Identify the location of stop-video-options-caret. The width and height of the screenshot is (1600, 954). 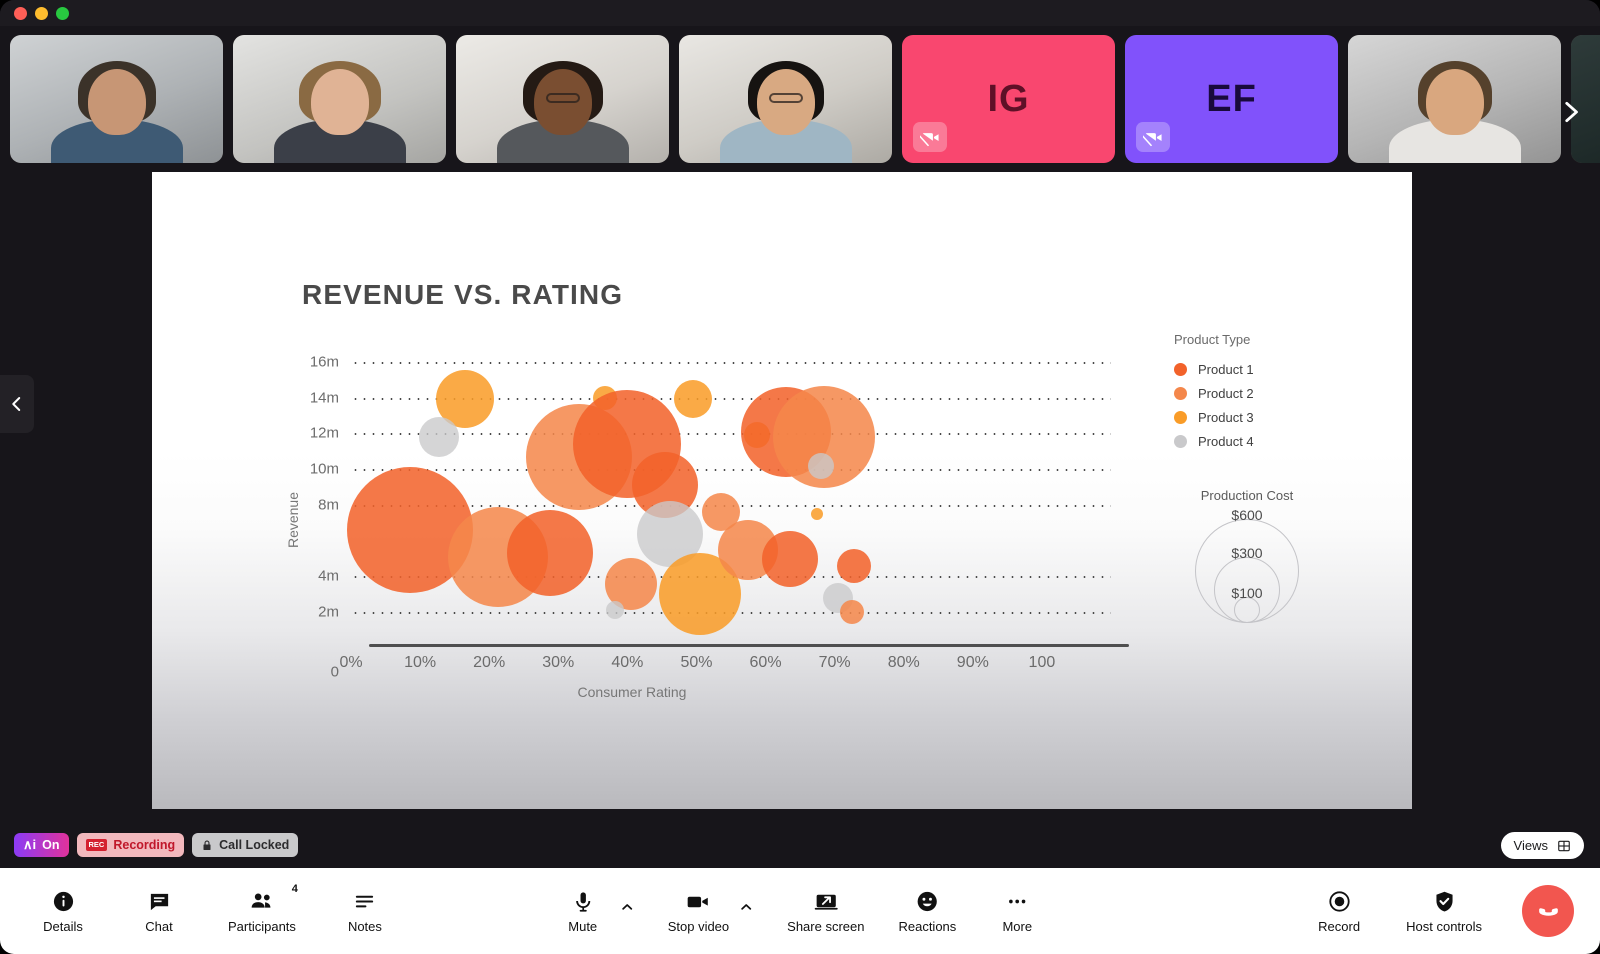
(746, 911).